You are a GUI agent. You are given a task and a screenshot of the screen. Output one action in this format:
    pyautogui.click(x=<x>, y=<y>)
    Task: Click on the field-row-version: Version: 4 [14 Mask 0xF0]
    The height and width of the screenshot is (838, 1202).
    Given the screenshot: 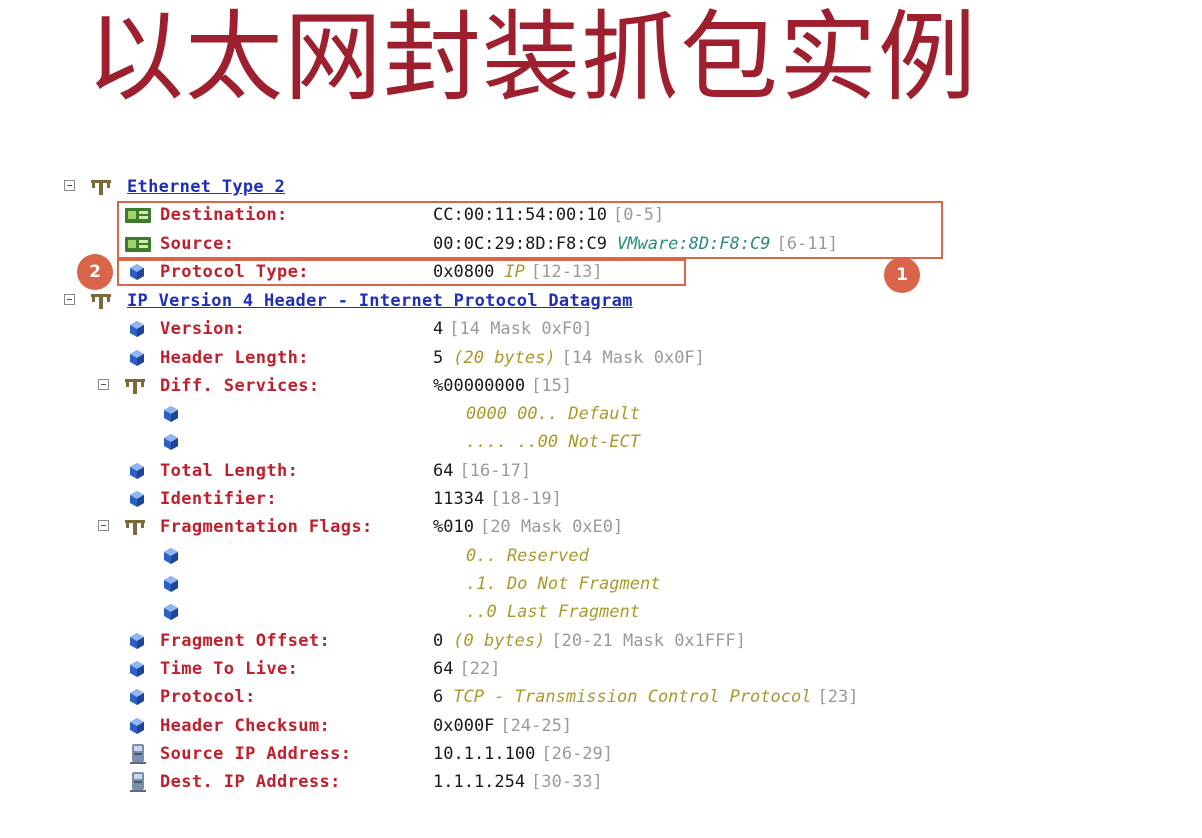 What is the action you would take?
    pyautogui.click(x=601, y=329)
    